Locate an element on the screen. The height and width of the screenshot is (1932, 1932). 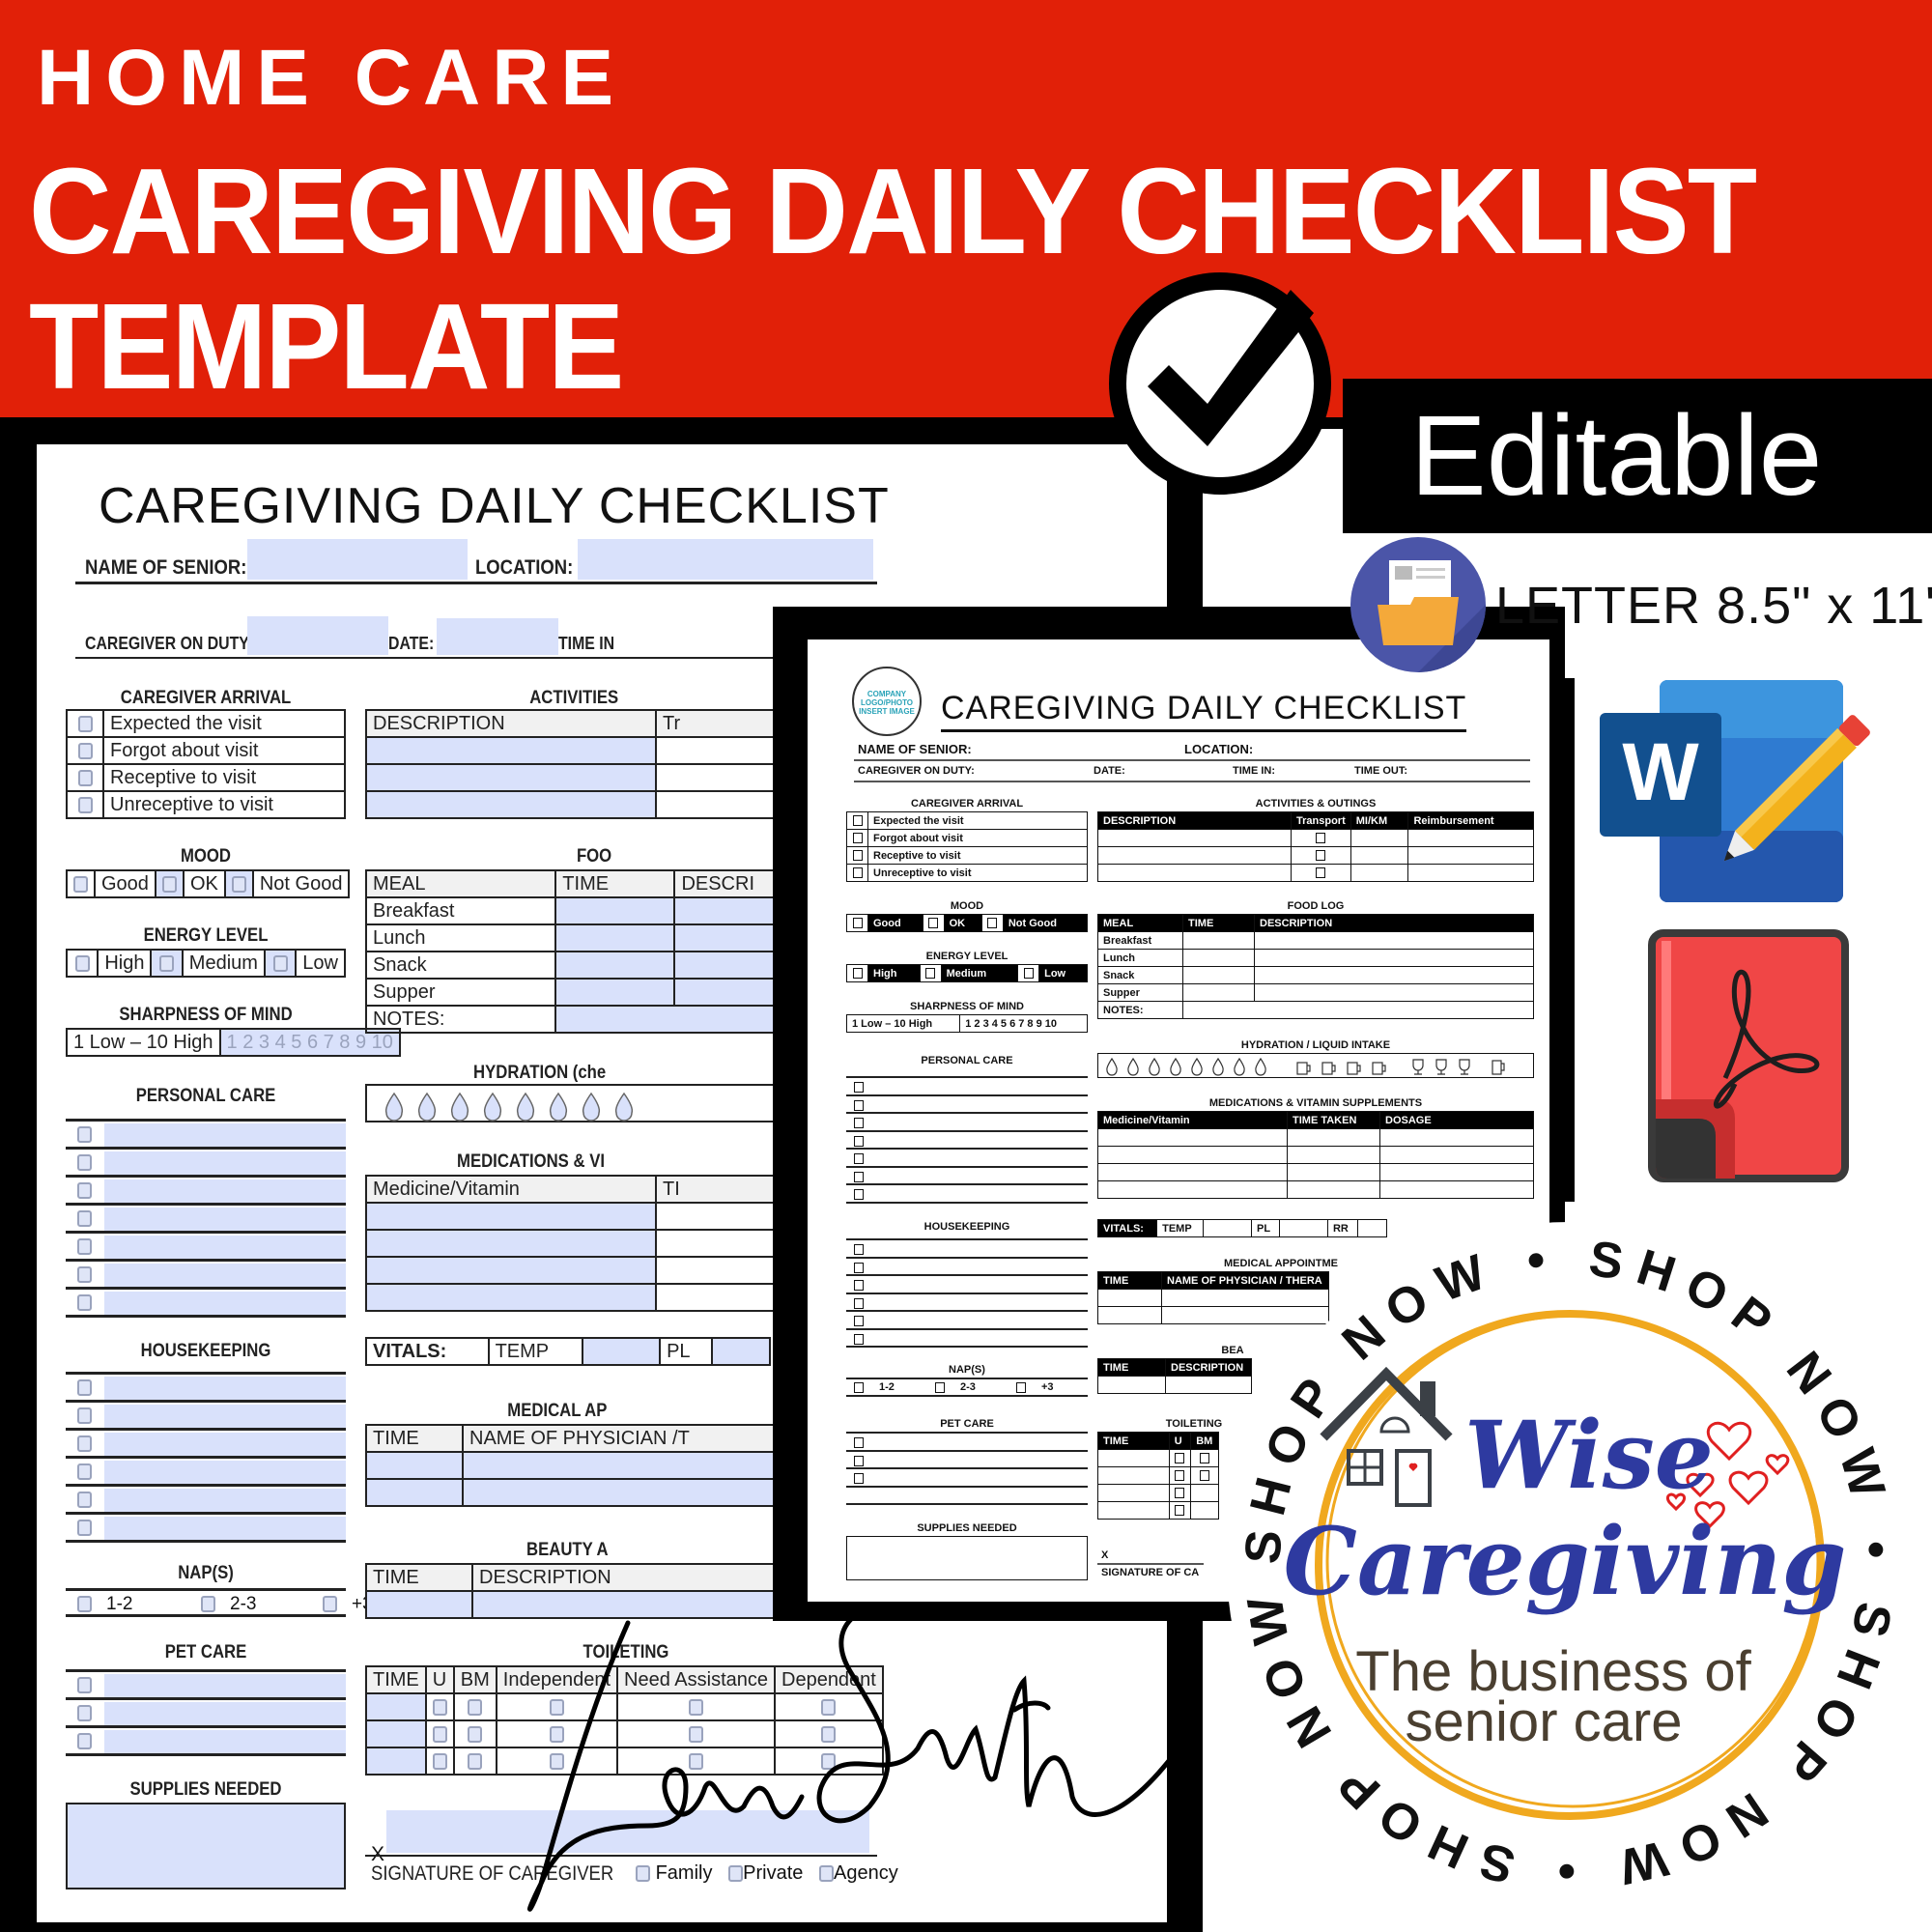
name-of-senior-field is located at coordinates (357, 559).